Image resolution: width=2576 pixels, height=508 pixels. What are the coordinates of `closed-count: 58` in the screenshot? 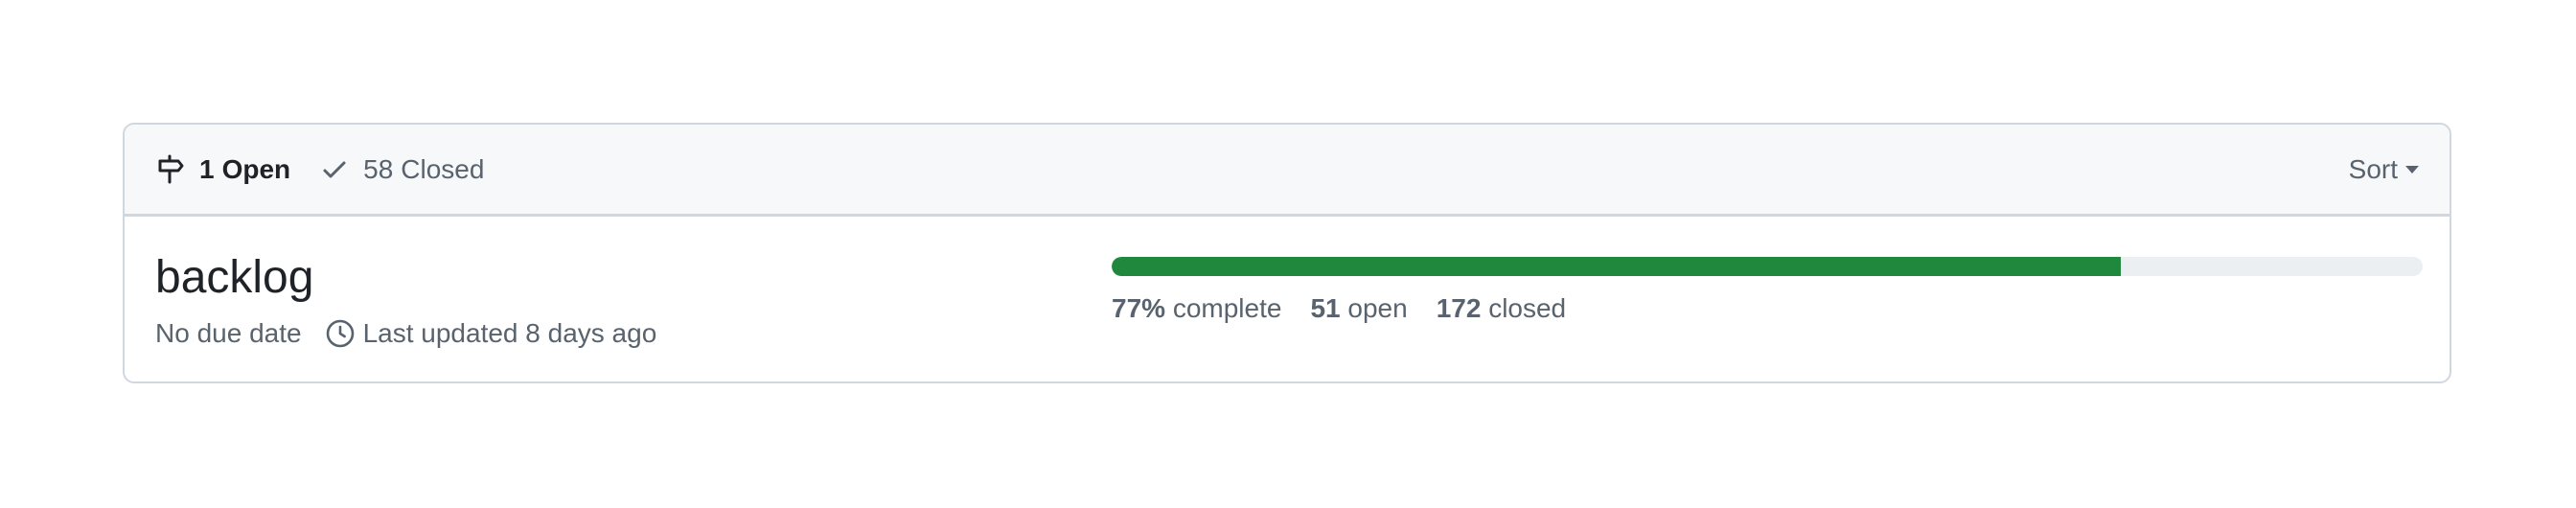 It's located at (378, 168).